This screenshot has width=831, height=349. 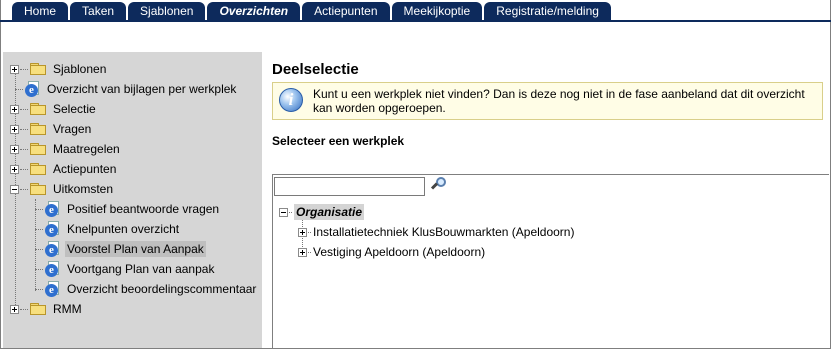 I want to click on tab-actiepunten: Actiepunten, so click(x=346, y=11).